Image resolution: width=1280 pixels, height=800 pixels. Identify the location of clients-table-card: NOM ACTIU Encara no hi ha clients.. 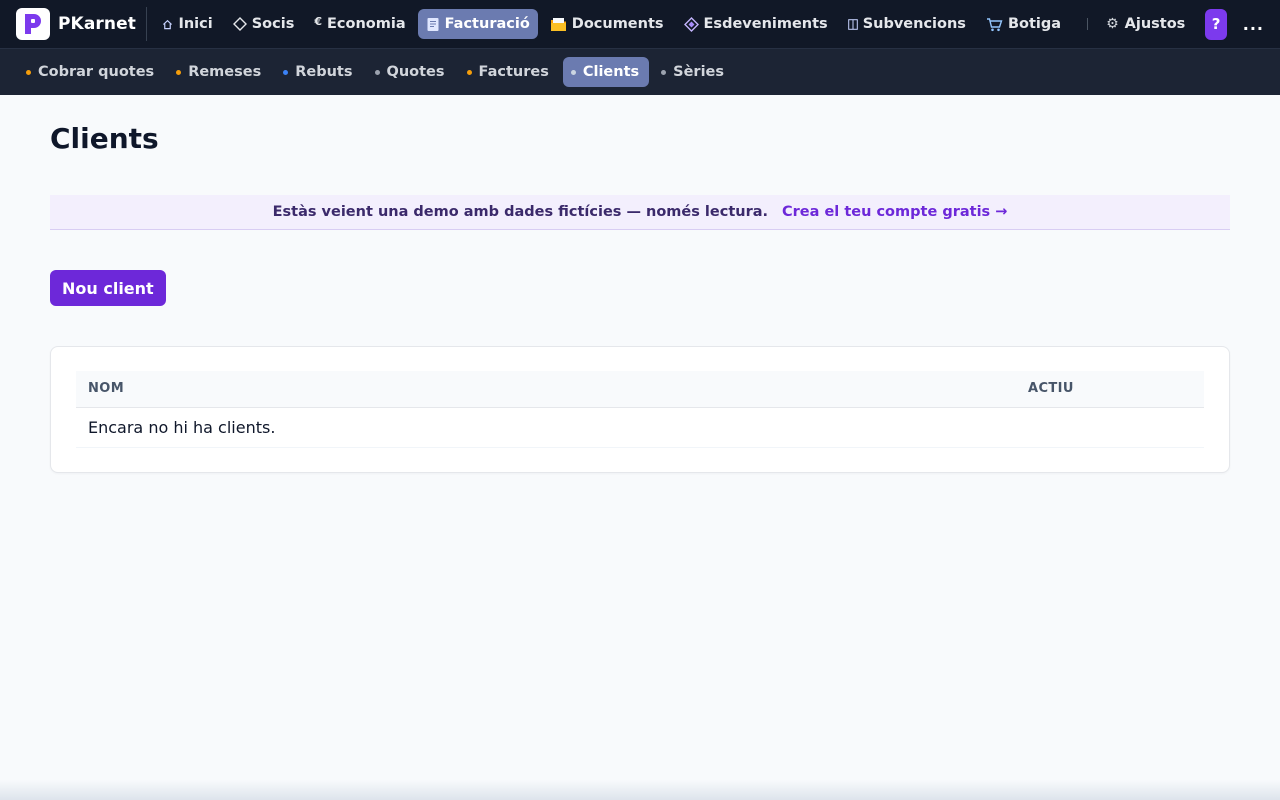
(640, 409).